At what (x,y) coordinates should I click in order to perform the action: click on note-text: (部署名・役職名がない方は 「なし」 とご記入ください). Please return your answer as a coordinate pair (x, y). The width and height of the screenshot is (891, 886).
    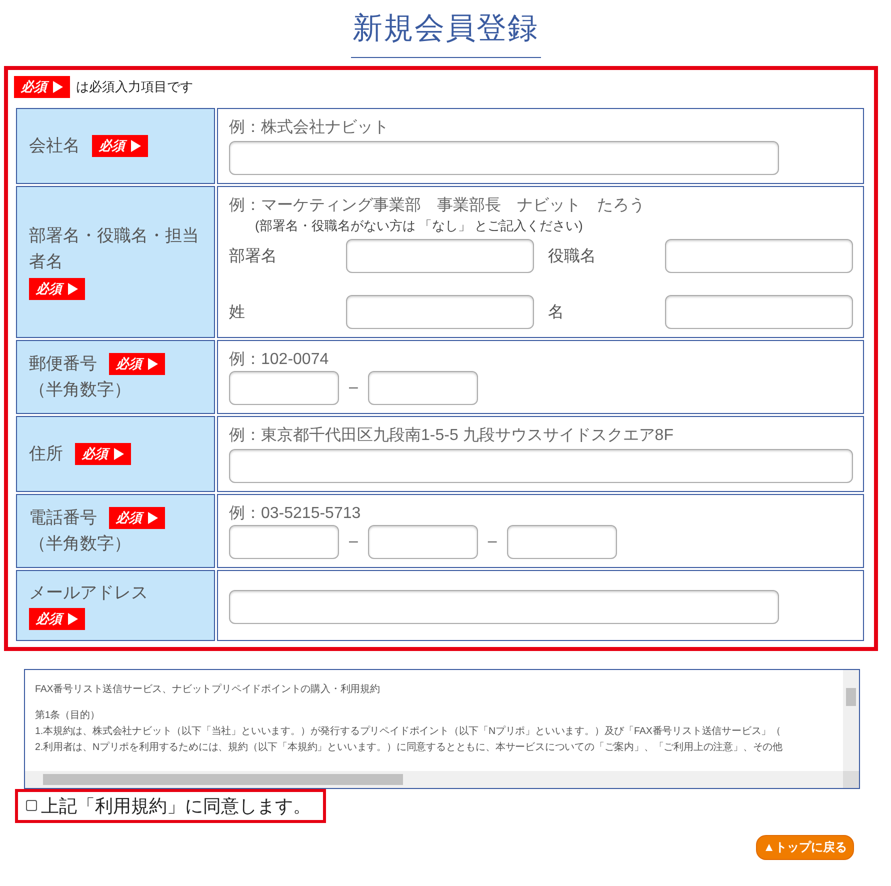
    Looking at the image, I should click on (419, 226).